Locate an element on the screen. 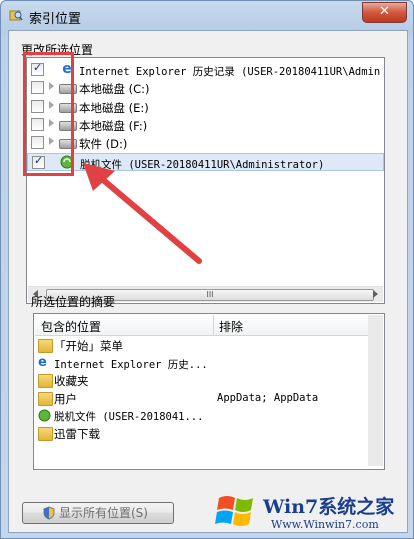  location-row: 本地磁盘 (E:) is located at coordinates (205, 107).